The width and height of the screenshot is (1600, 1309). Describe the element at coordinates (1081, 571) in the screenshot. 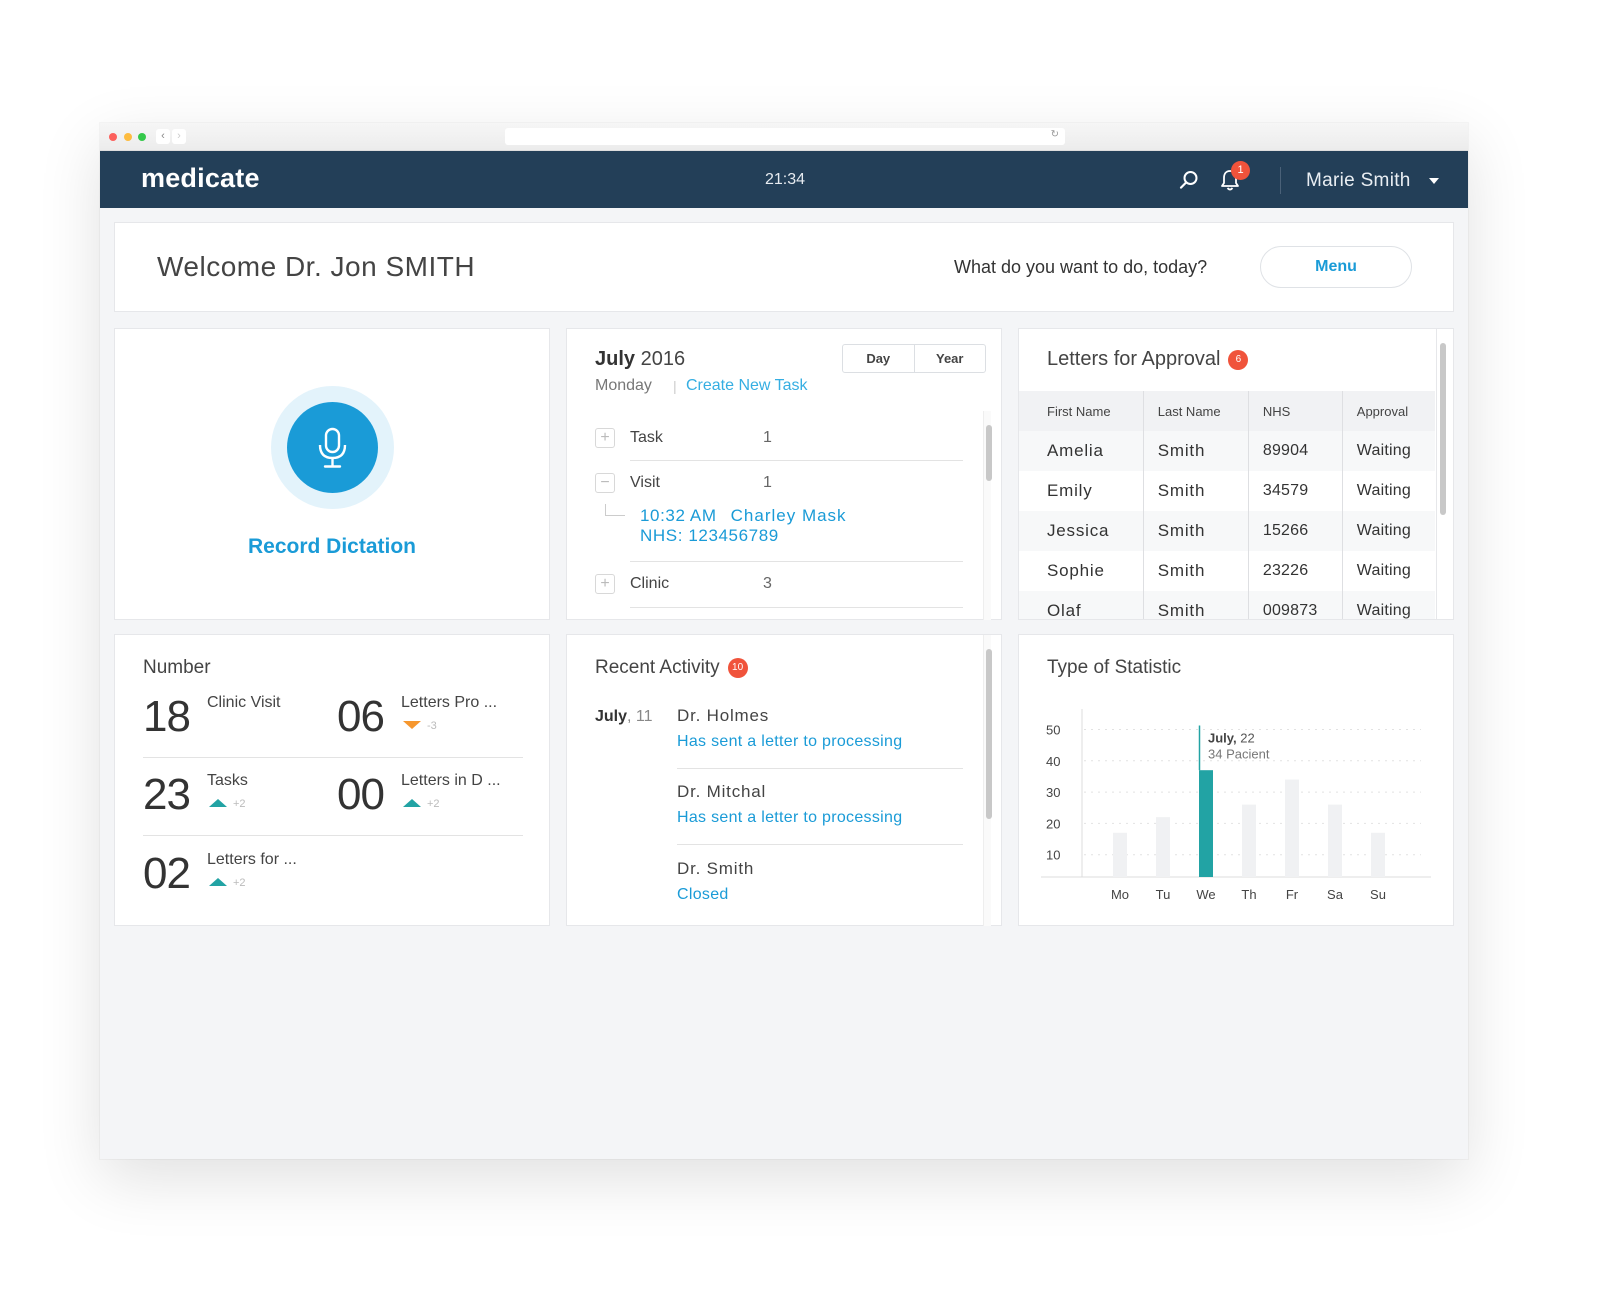

I see `first-name-cell: Sophie` at that location.